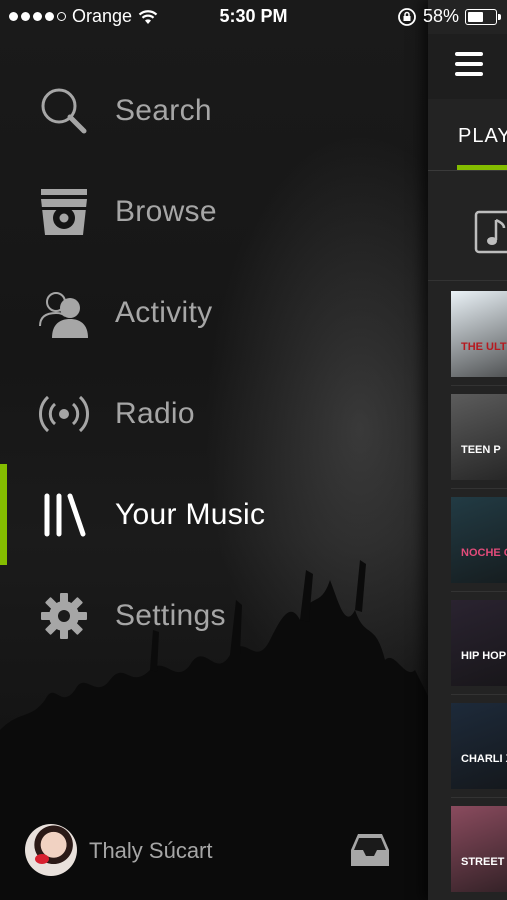 Image resolution: width=507 pixels, height=900 pixels. I want to click on playlist-thumbnail: NOCHE CHICA, so click(479, 540).